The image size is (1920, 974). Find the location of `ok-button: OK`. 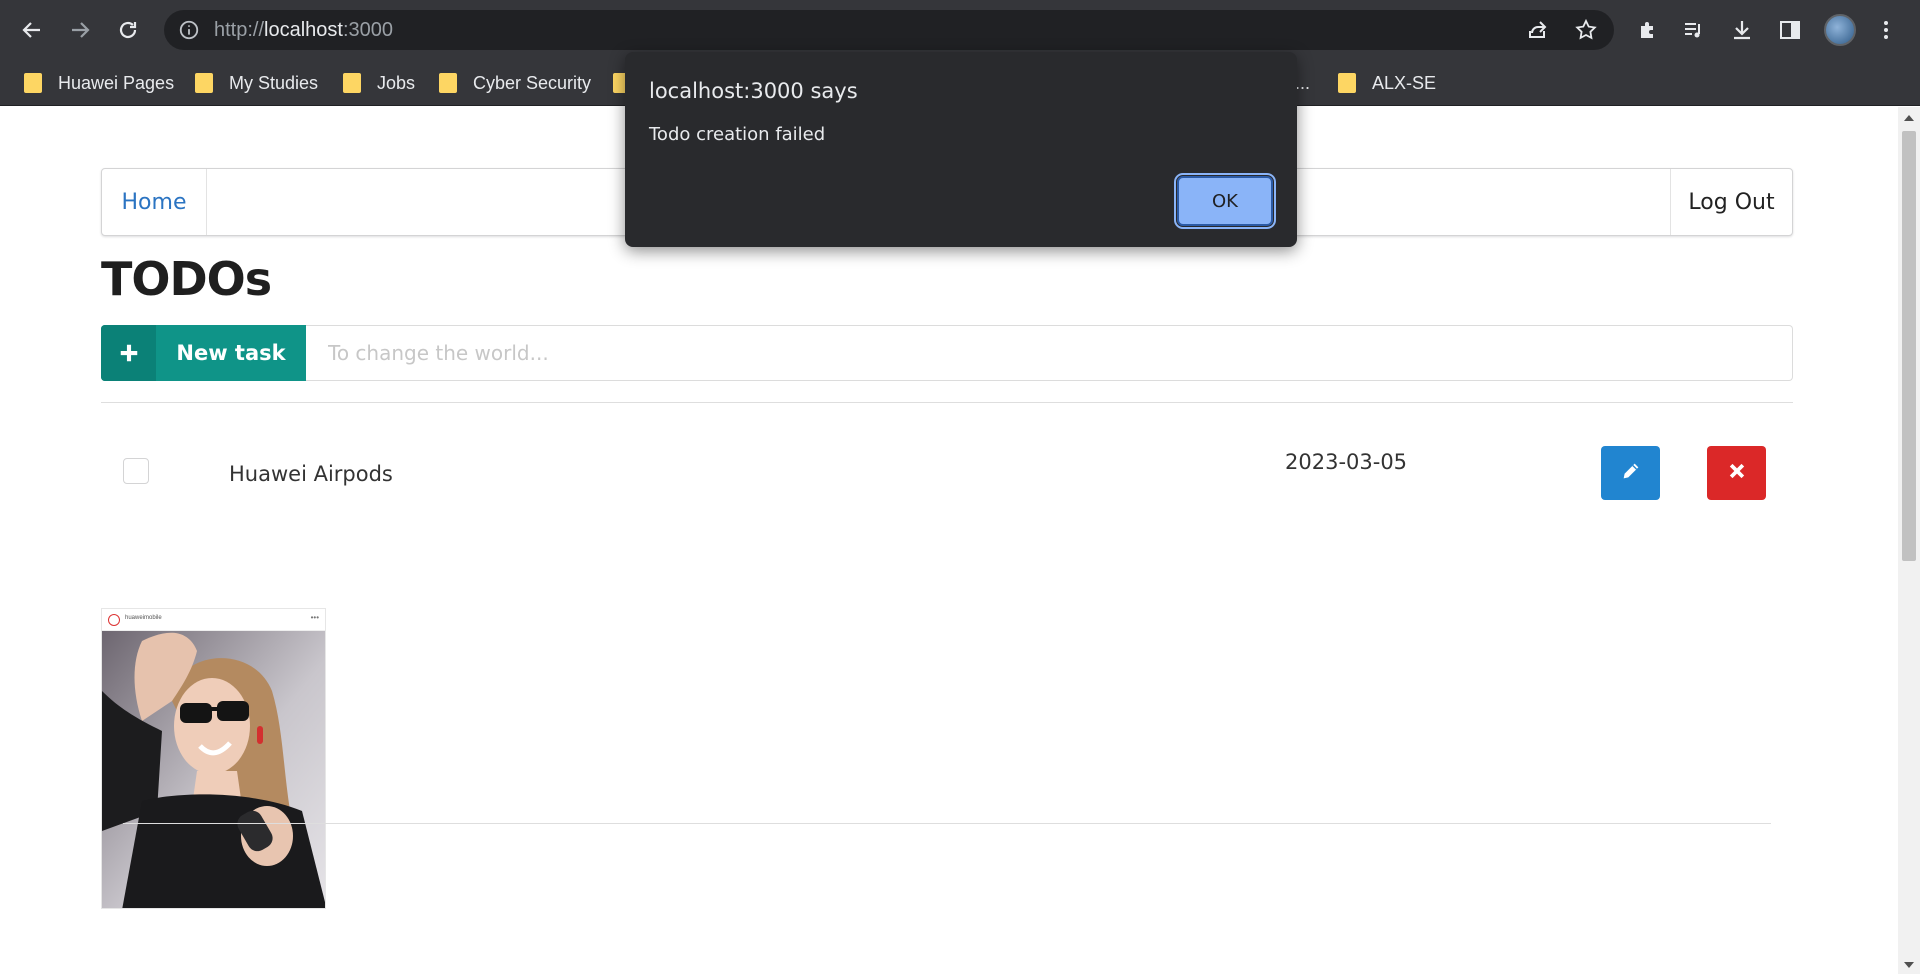

ok-button: OK is located at coordinates (1225, 201).